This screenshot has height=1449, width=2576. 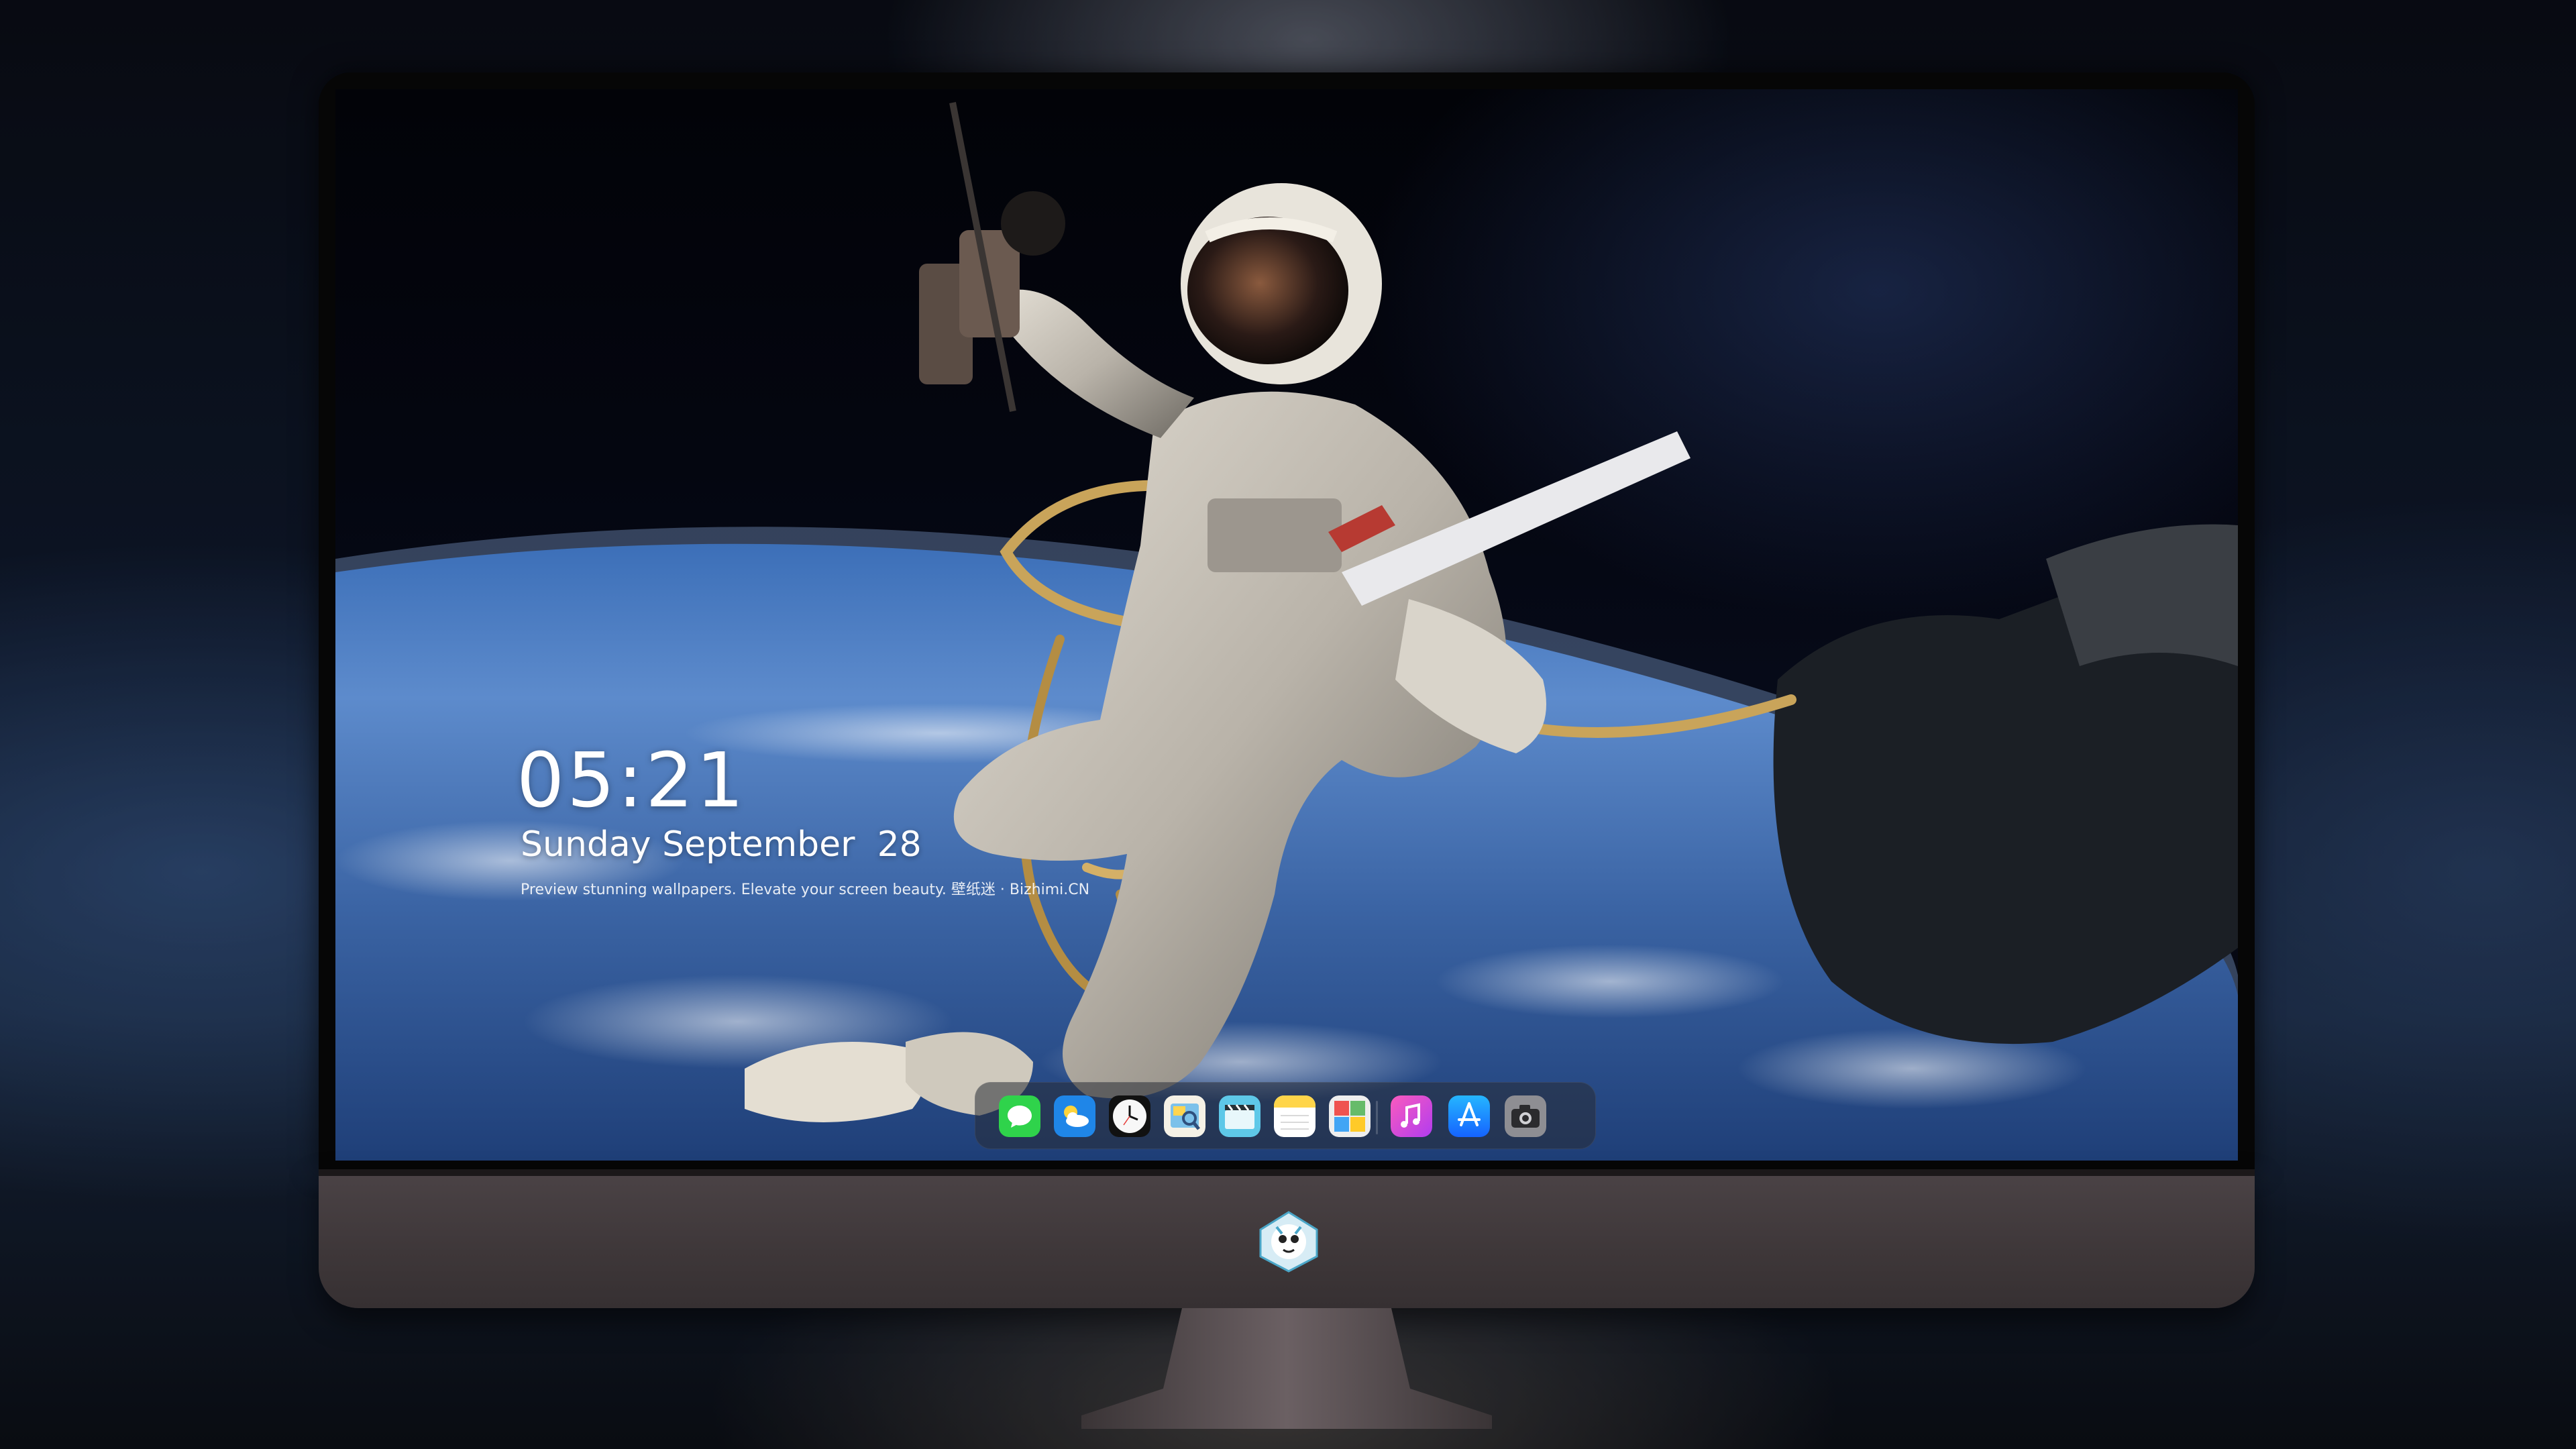 I want to click on preview-icon, so click(x=1184, y=1116).